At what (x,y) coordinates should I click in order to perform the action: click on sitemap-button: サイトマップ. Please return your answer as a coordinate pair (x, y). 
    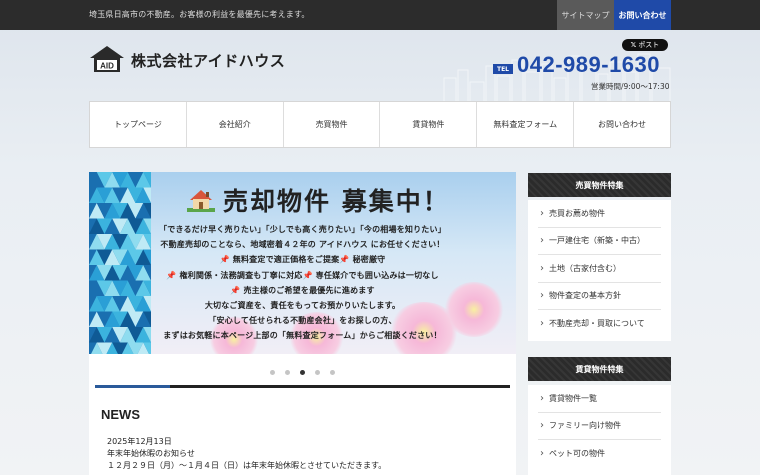
    Looking at the image, I should click on (585, 15).